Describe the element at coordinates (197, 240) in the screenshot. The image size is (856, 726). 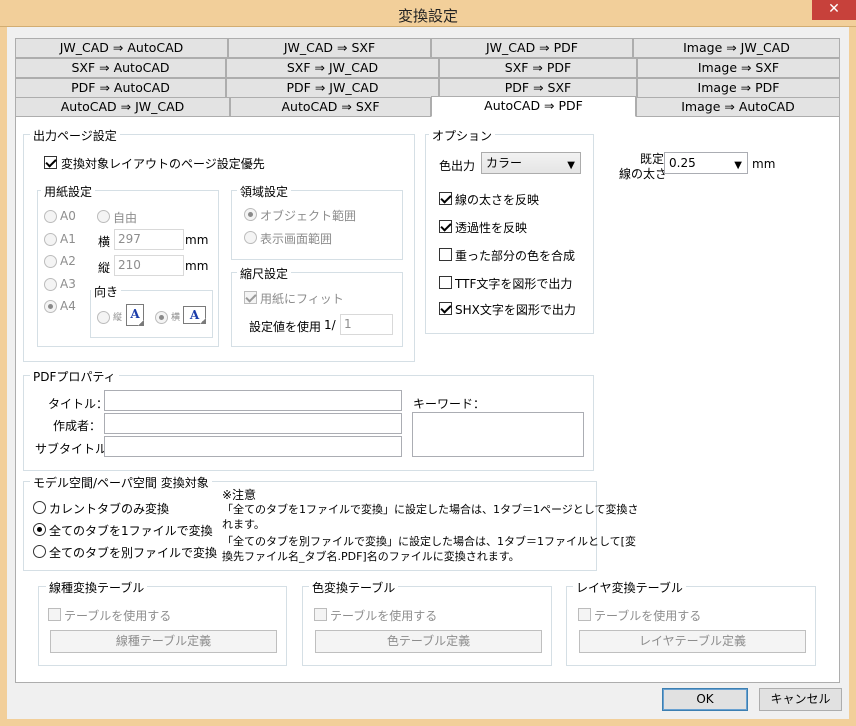
I see `paper-width-unit: mm` at that location.